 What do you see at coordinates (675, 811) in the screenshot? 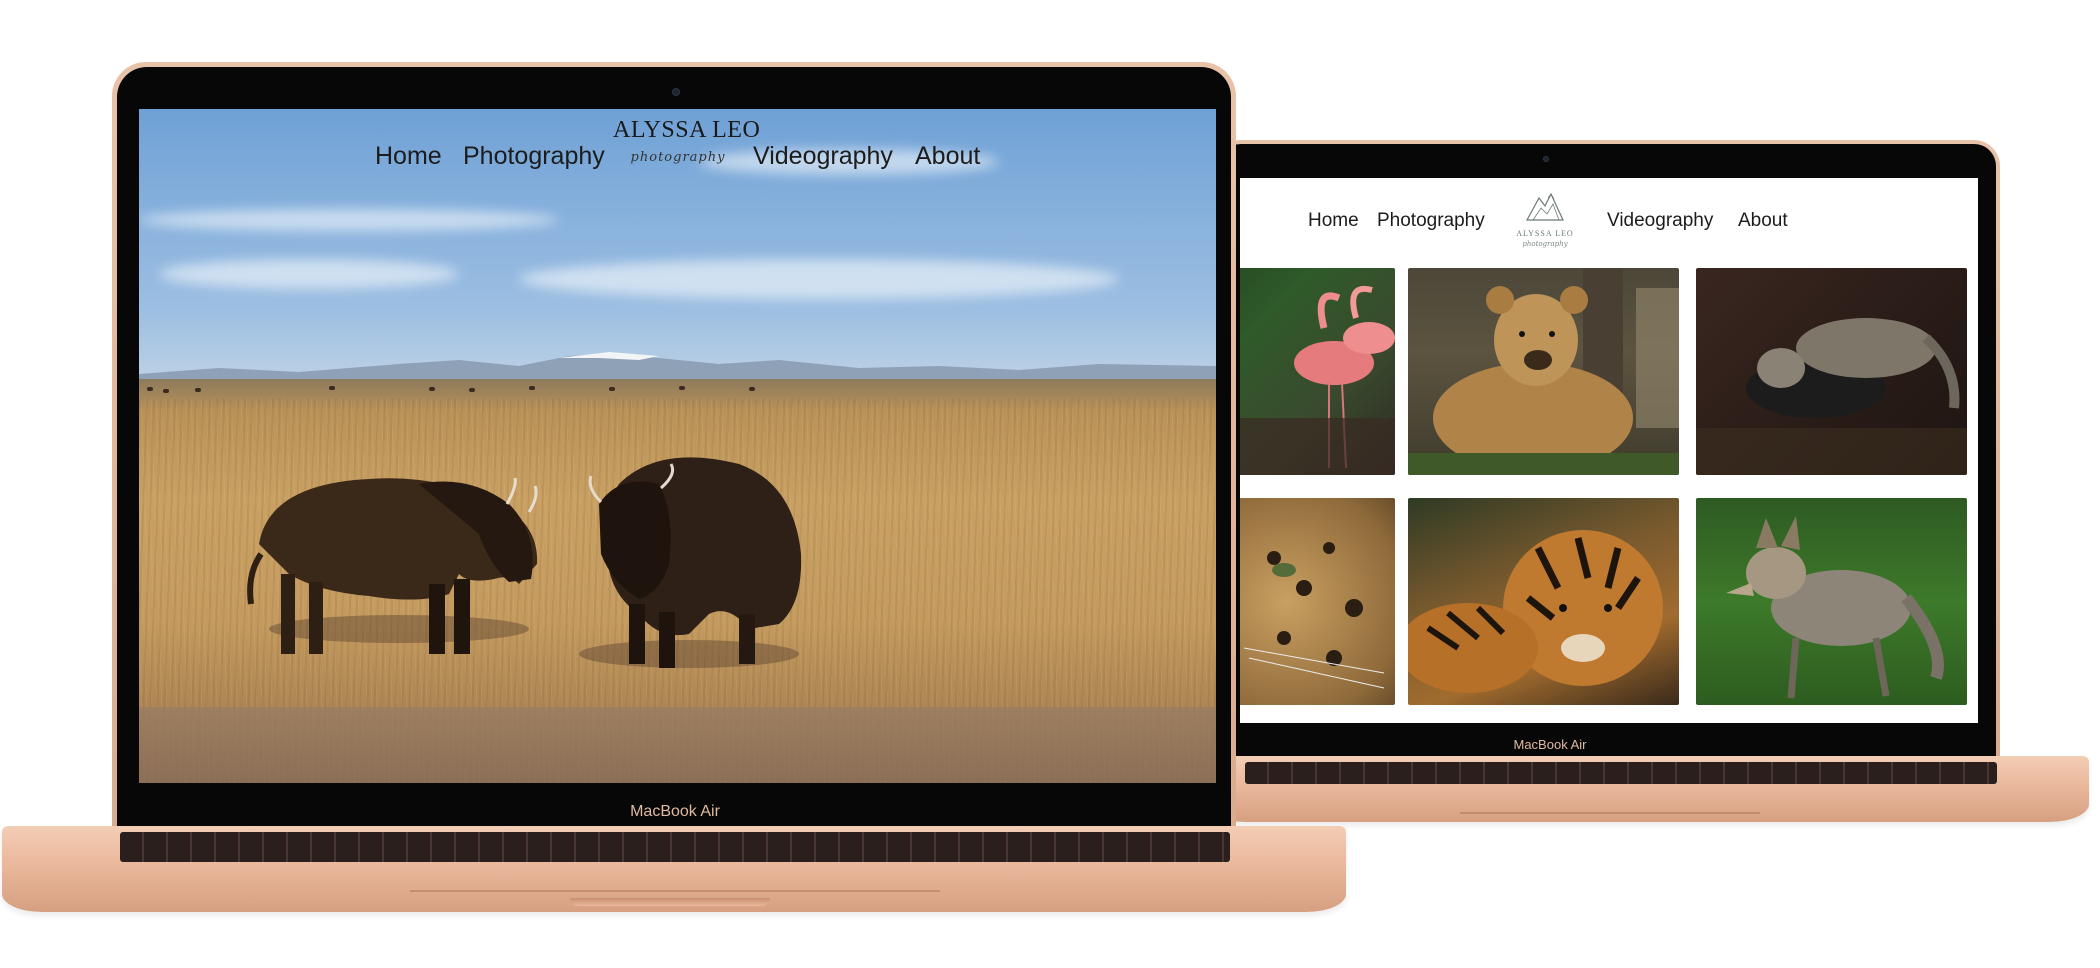
I see `large-laptop-brand: MacBook Air` at bounding box center [675, 811].